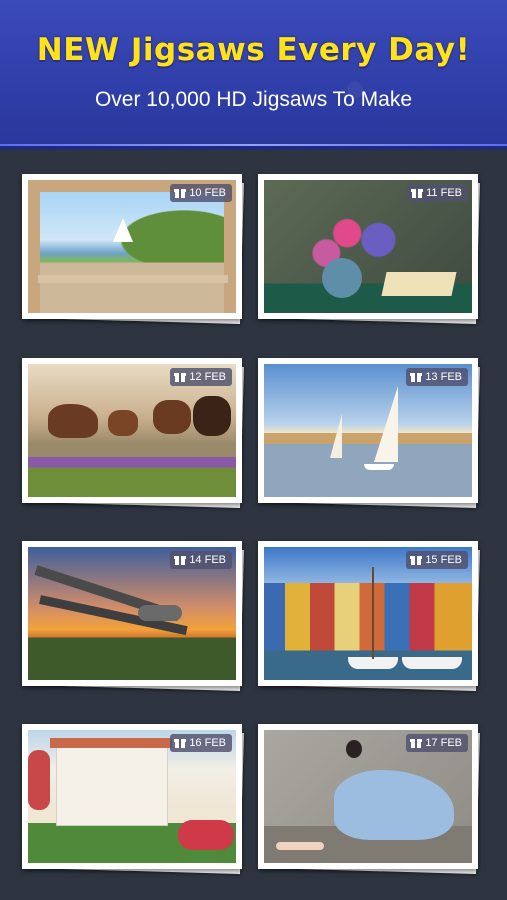 The width and height of the screenshot is (507, 900). I want to click on puzzle-thumbnail: 10 FEB, so click(132, 246).